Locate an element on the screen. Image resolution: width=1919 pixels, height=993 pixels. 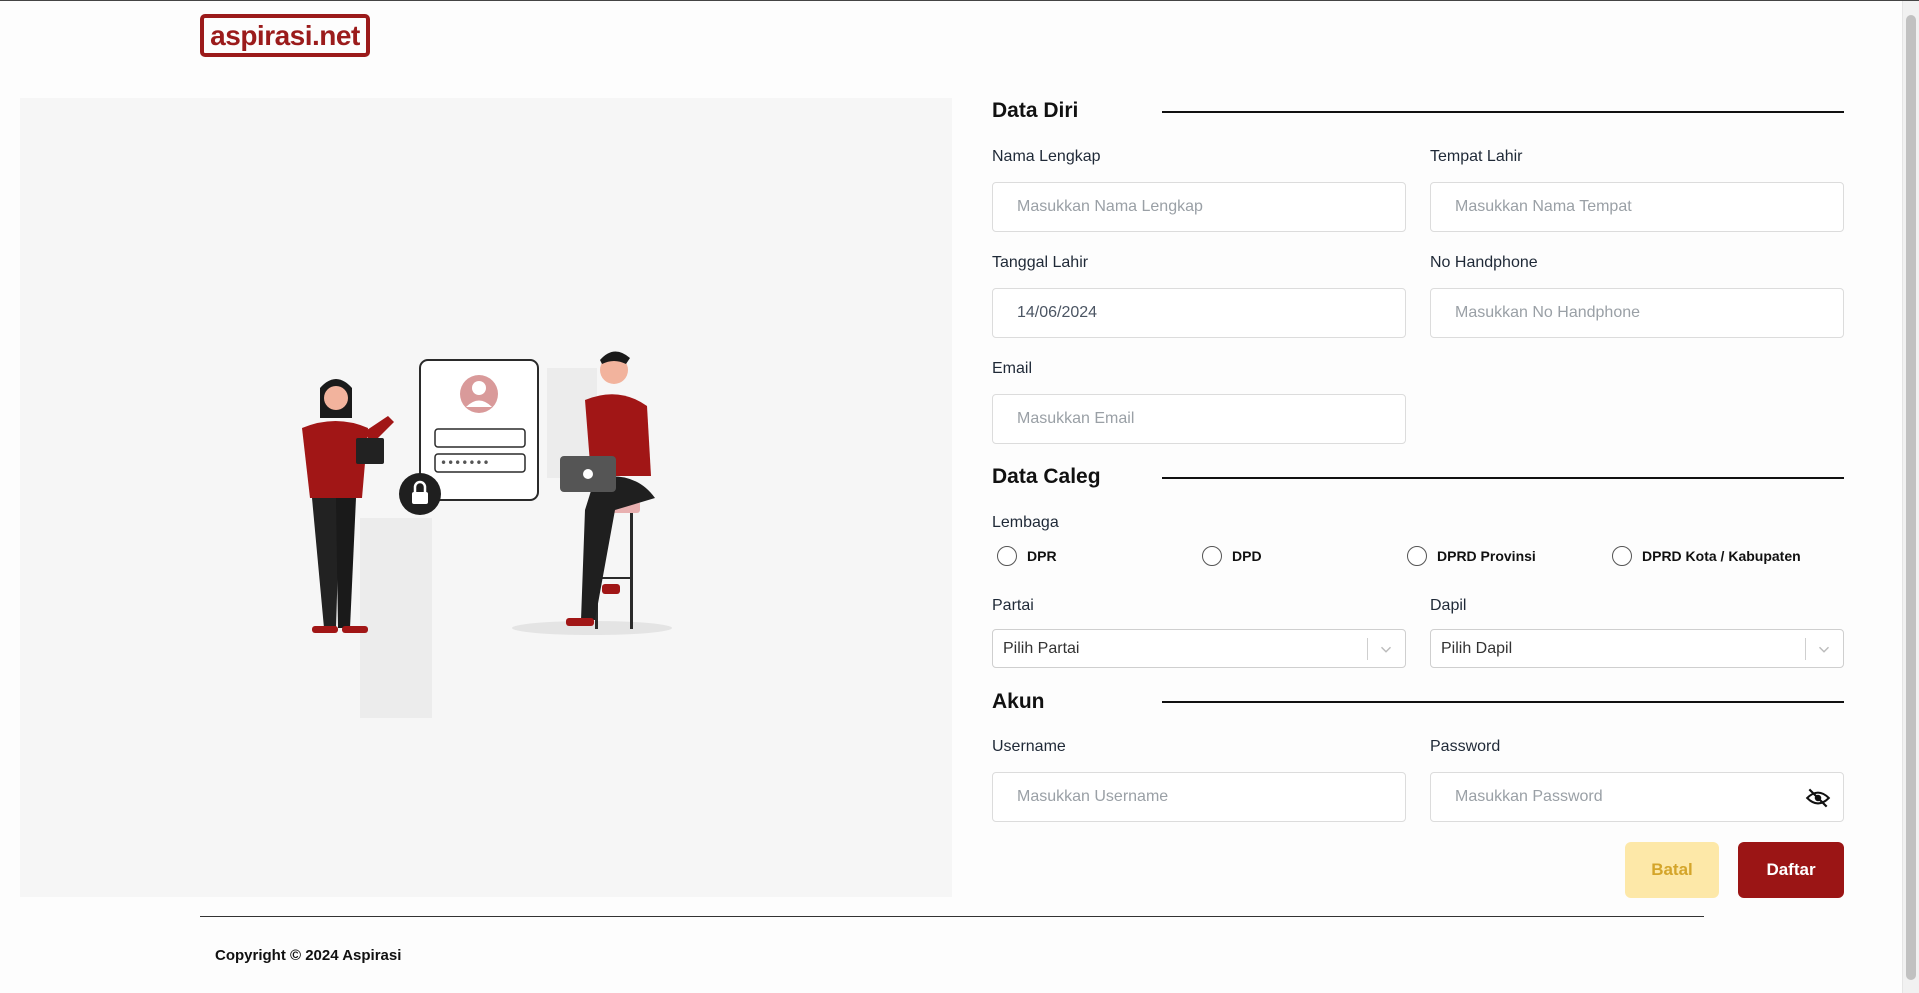
section-title-akun: Akun is located at coordinates (1018, 701).